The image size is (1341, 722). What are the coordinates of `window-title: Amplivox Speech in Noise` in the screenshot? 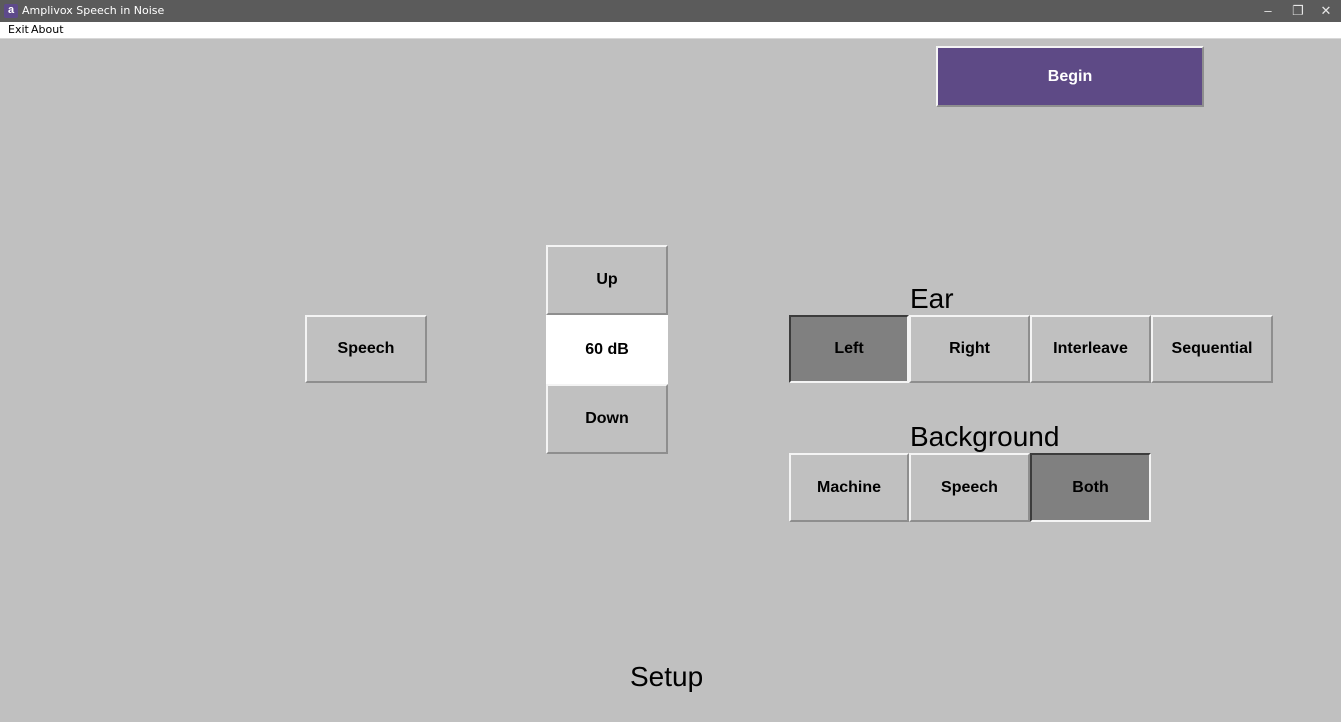 It's located at (93, 10).